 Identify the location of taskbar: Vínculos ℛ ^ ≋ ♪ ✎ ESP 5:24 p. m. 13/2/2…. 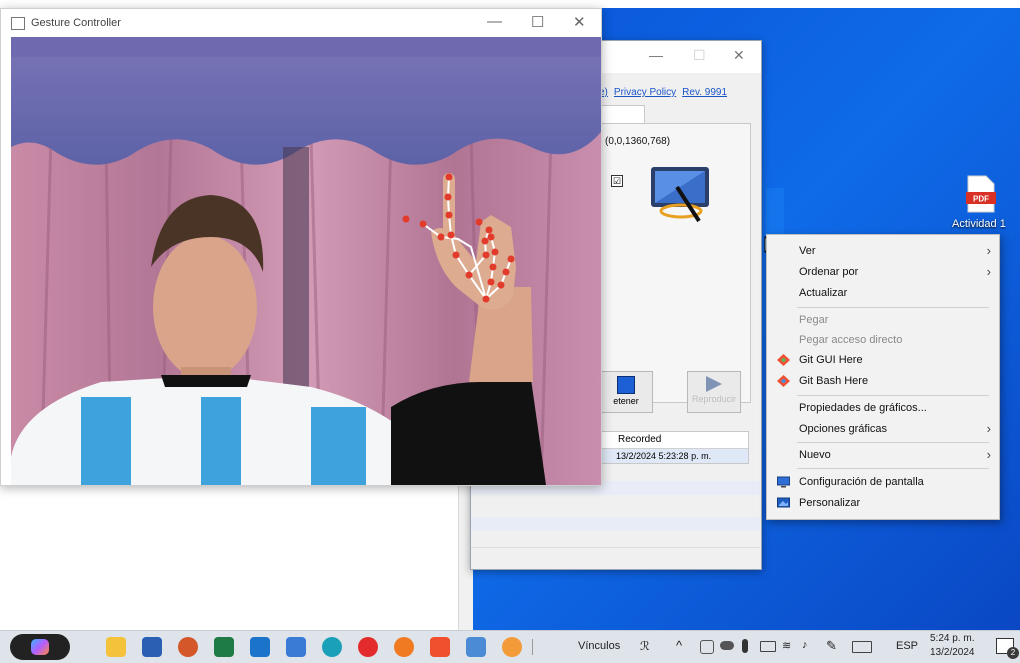
(510, 646).